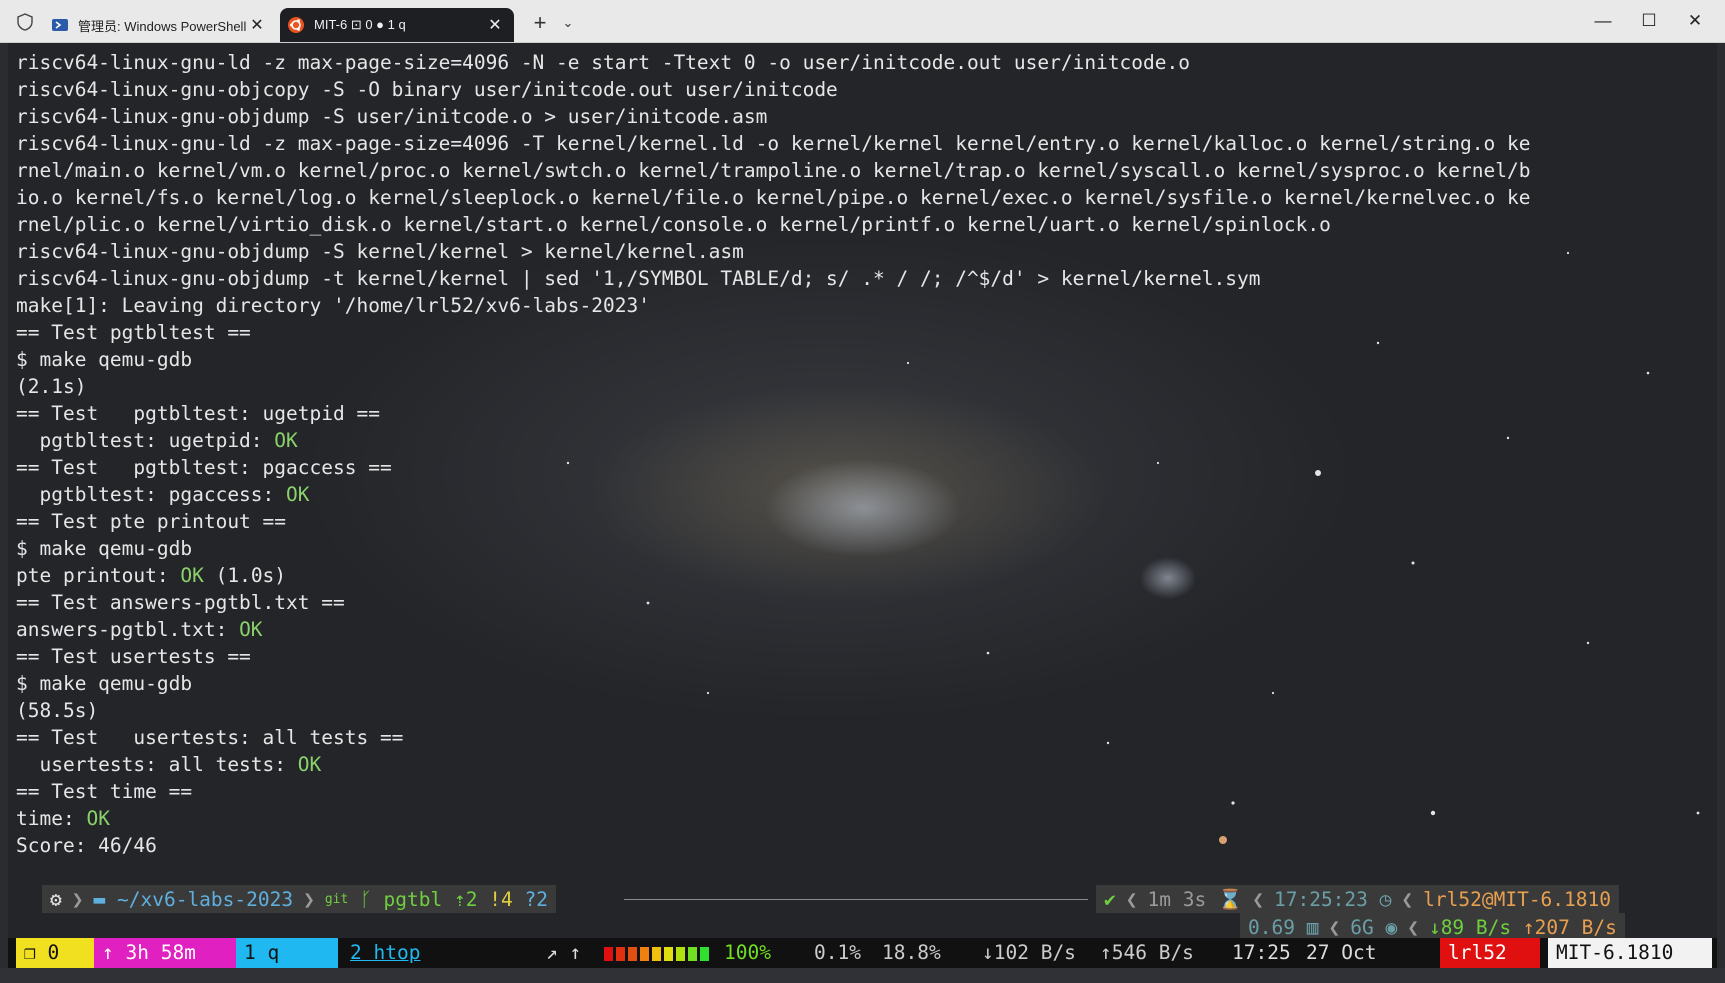 The width and height of the screenshot is (1725, 983). Describe the element at coordinates (1271, 927) in the screenshot. I see `load-text: 0.69` at that location.